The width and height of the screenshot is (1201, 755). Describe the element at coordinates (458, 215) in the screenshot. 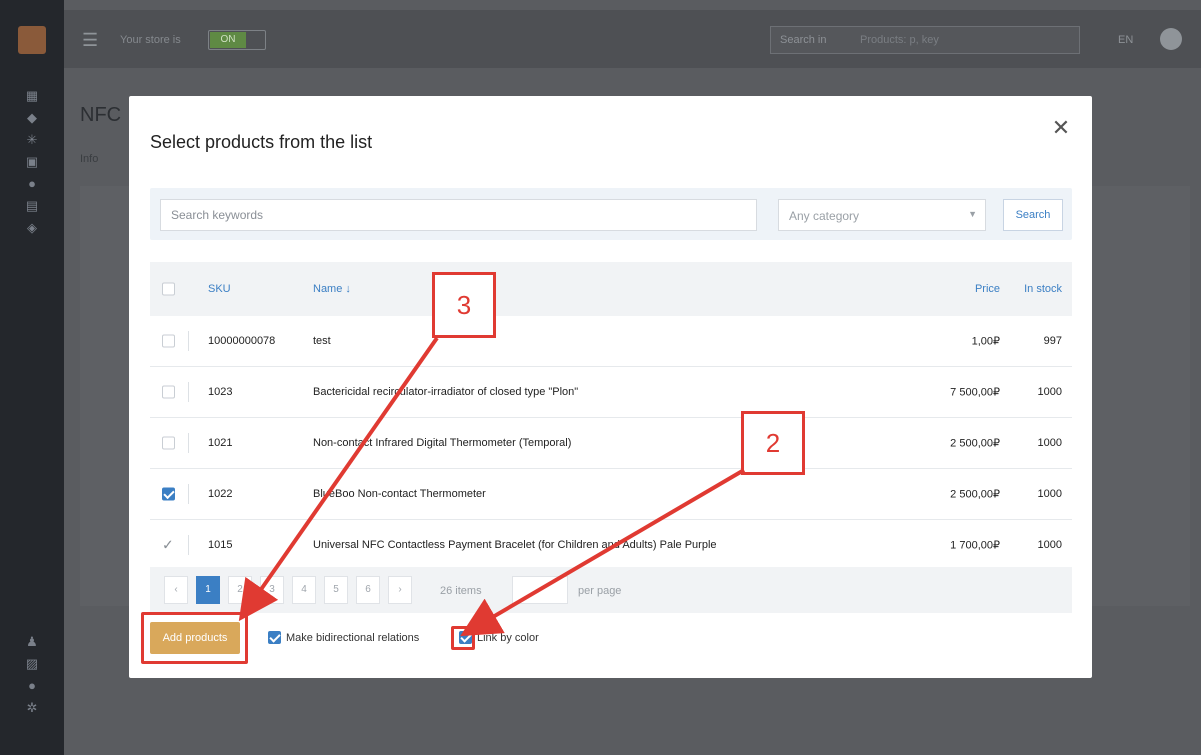

I see `search-input` at that location.